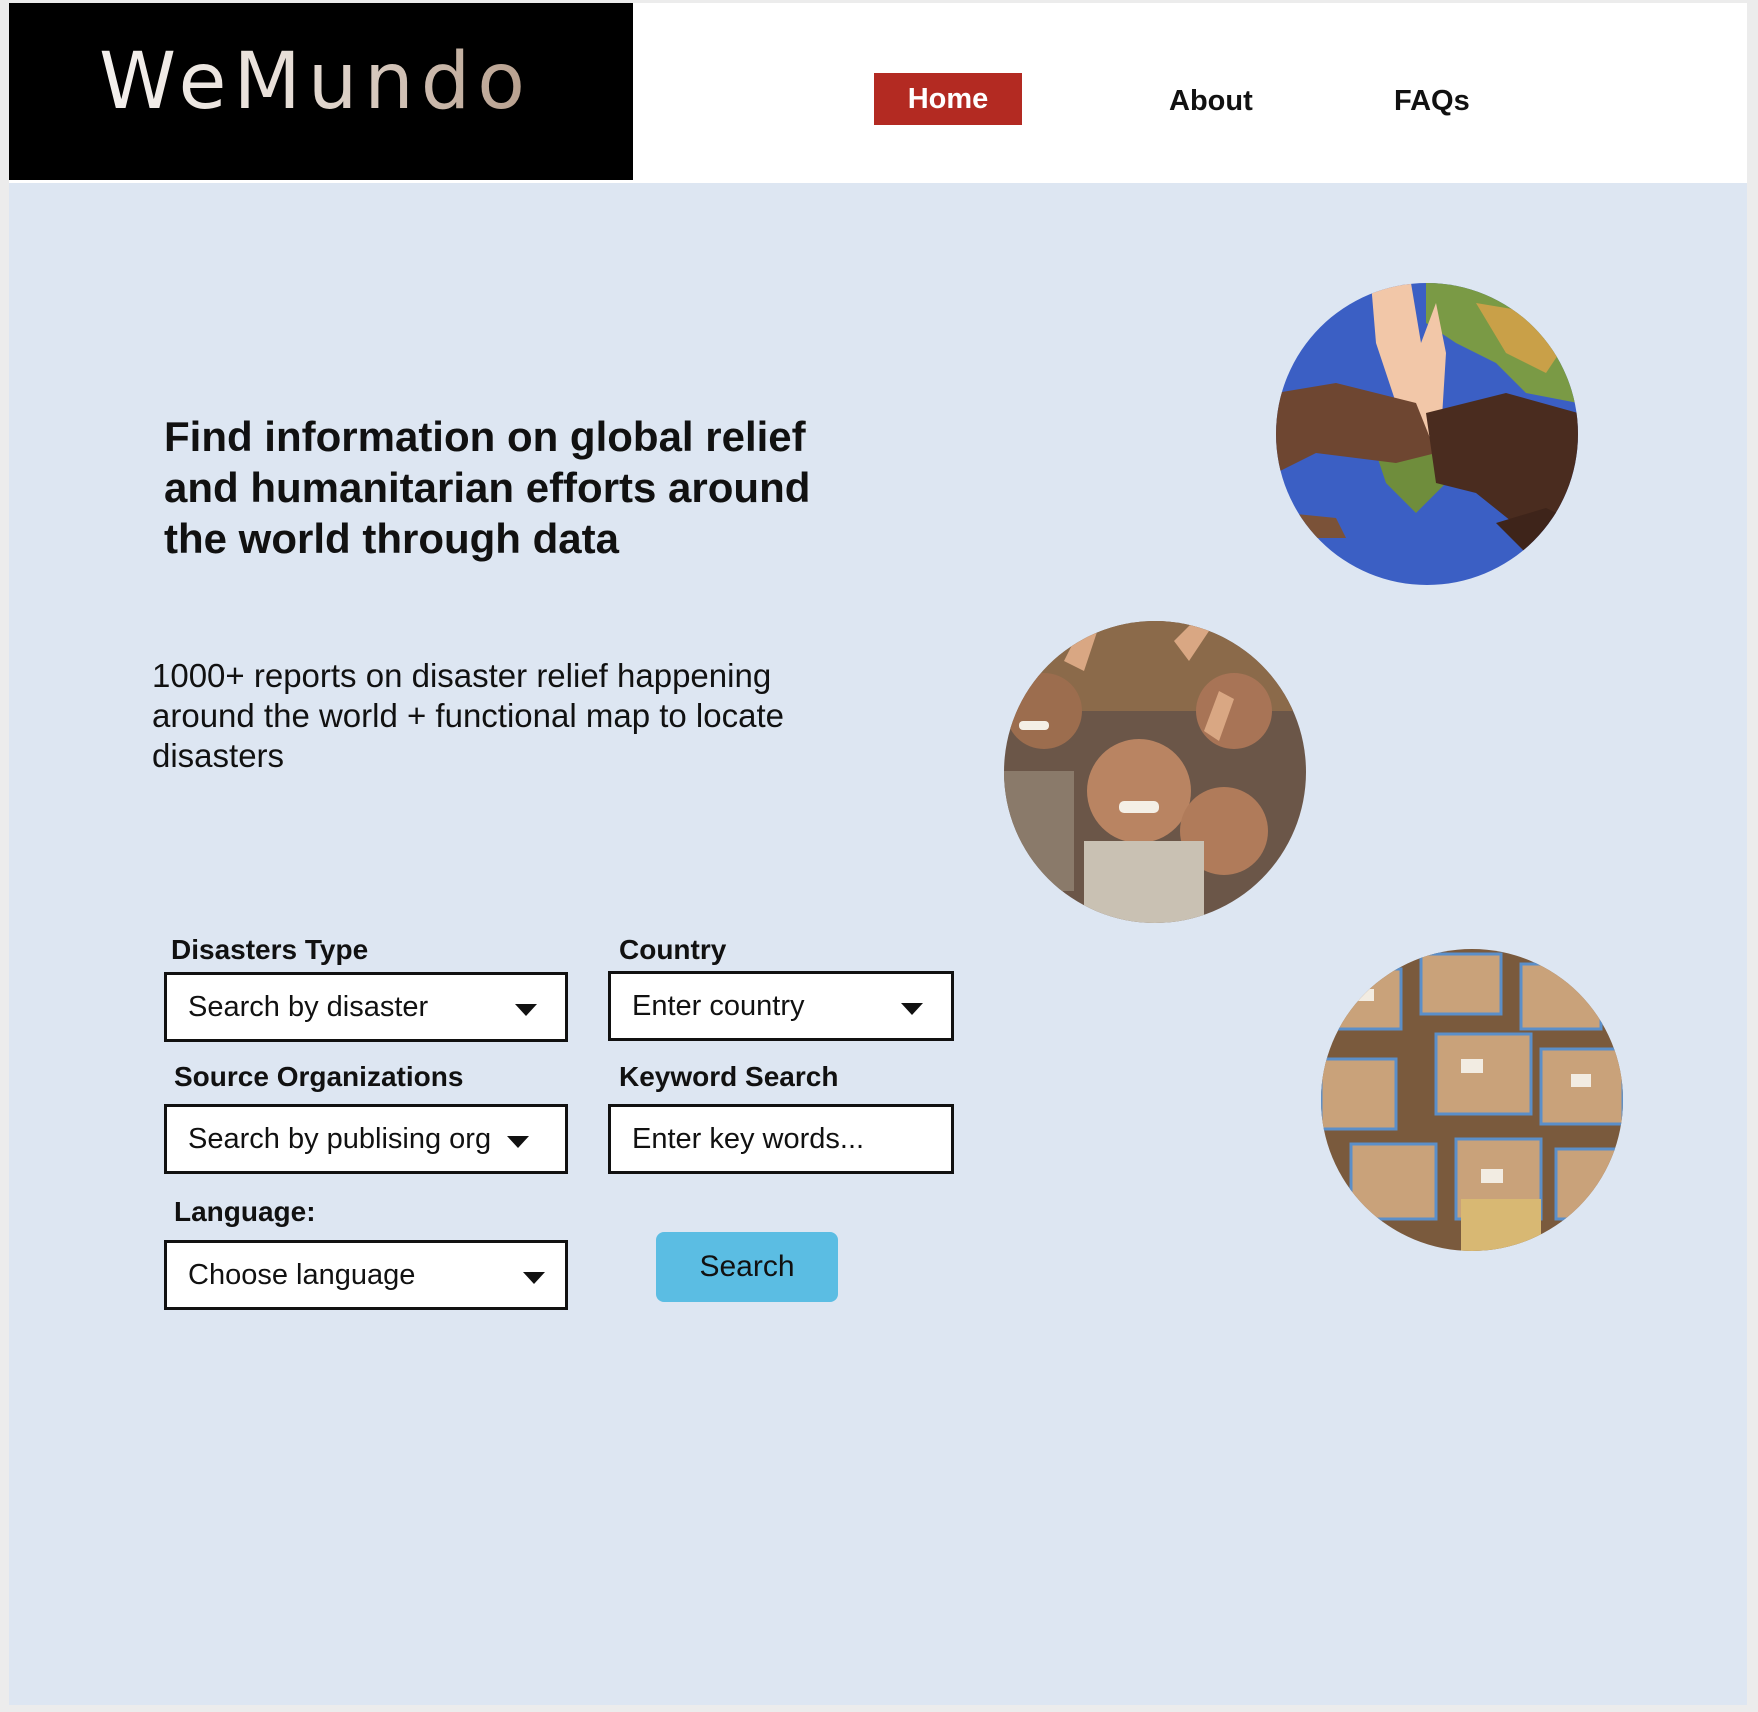 The width and height of the screenshot is (1758, 1712). I want to click on language-select: Choose language, so click(366, 1275).